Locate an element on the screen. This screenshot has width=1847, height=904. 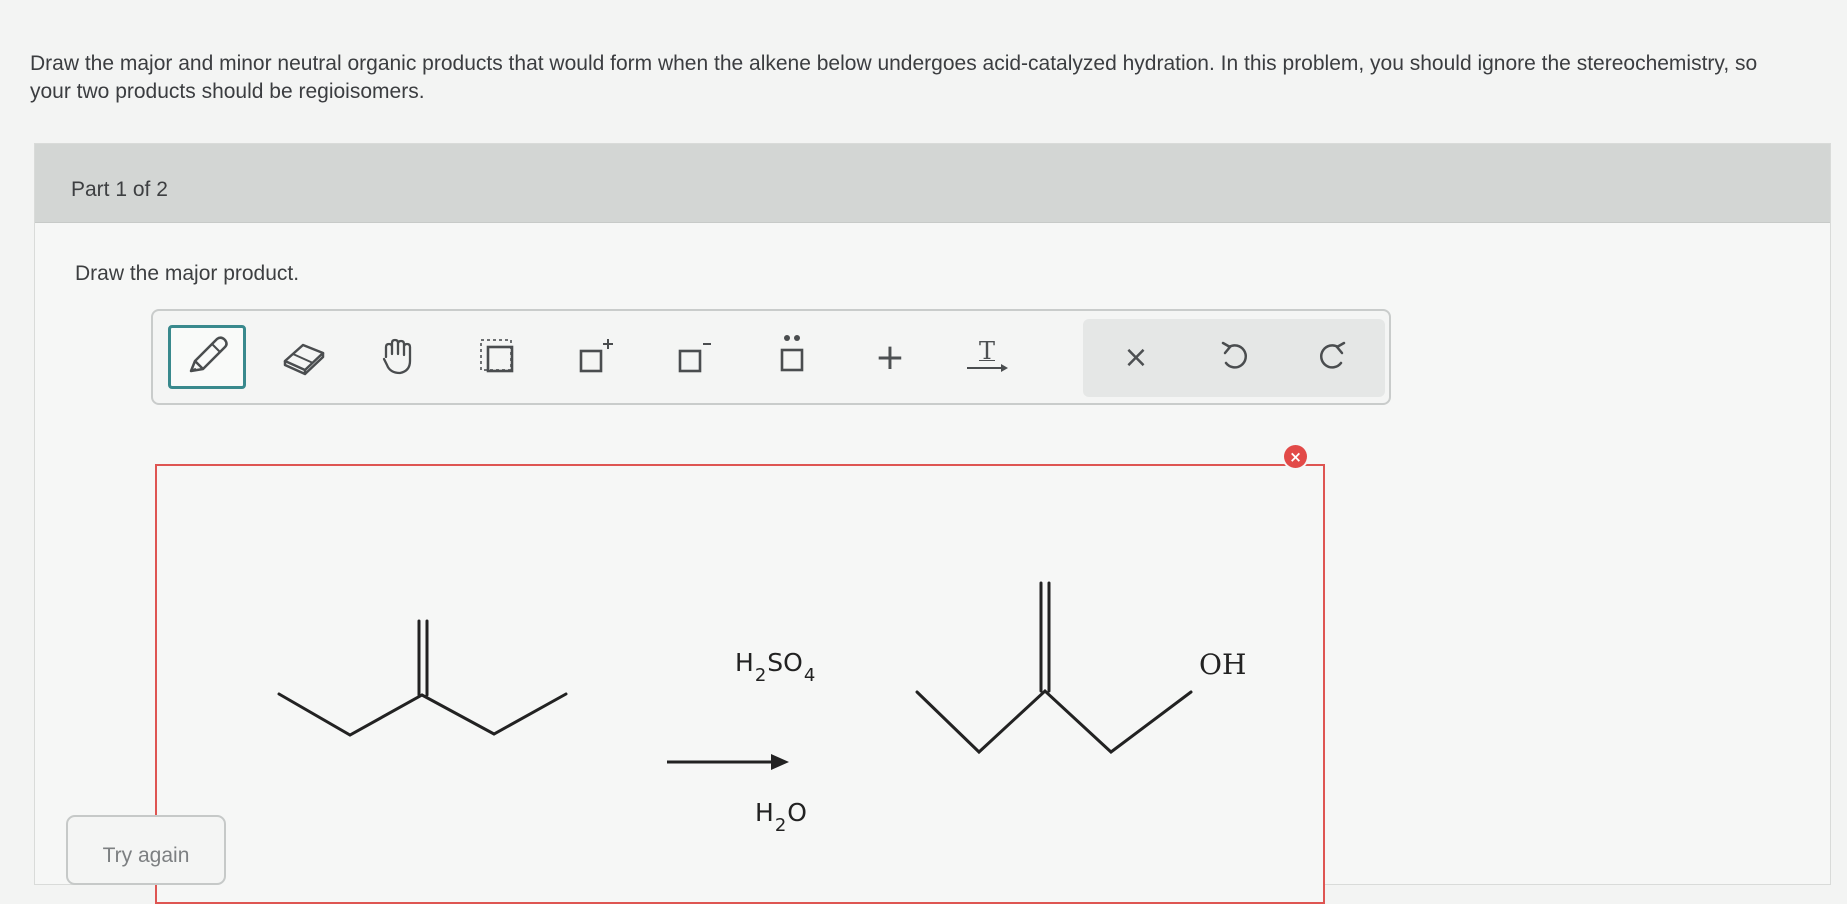
pencil-icon is located at coordinates (207, 357).